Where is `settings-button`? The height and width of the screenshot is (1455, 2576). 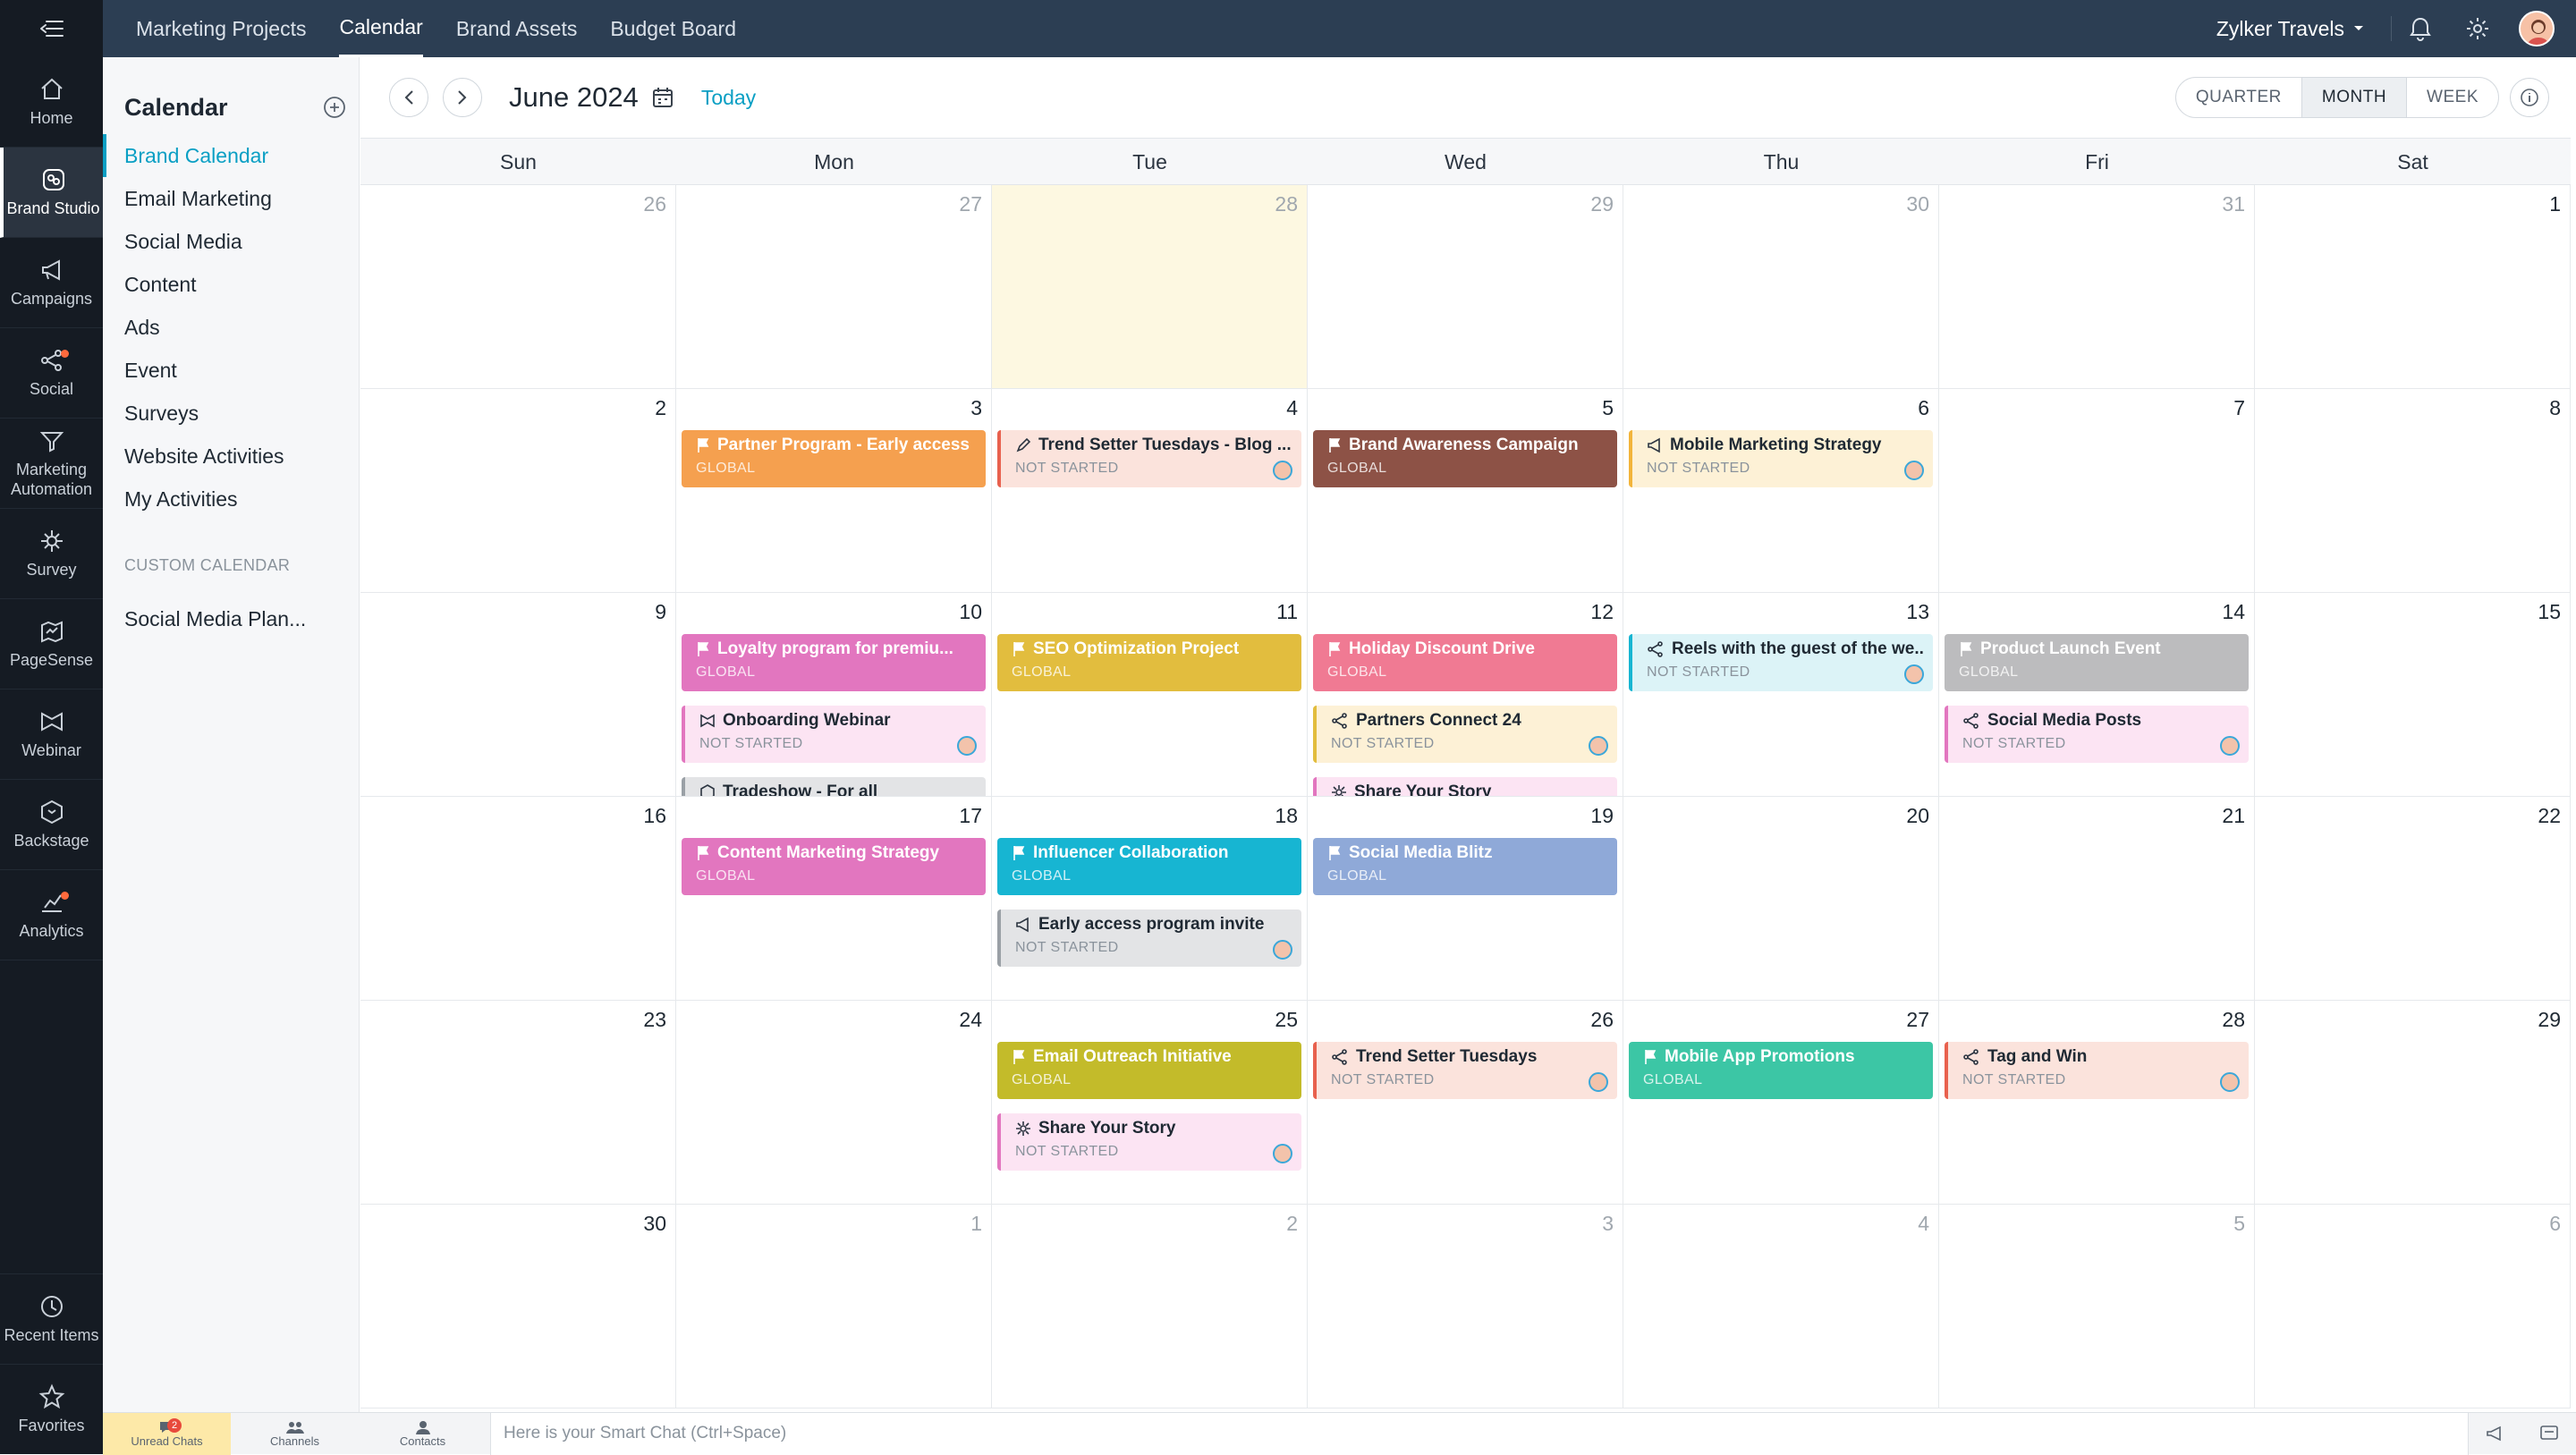
settings-button is located at coordinates (2477, 29).